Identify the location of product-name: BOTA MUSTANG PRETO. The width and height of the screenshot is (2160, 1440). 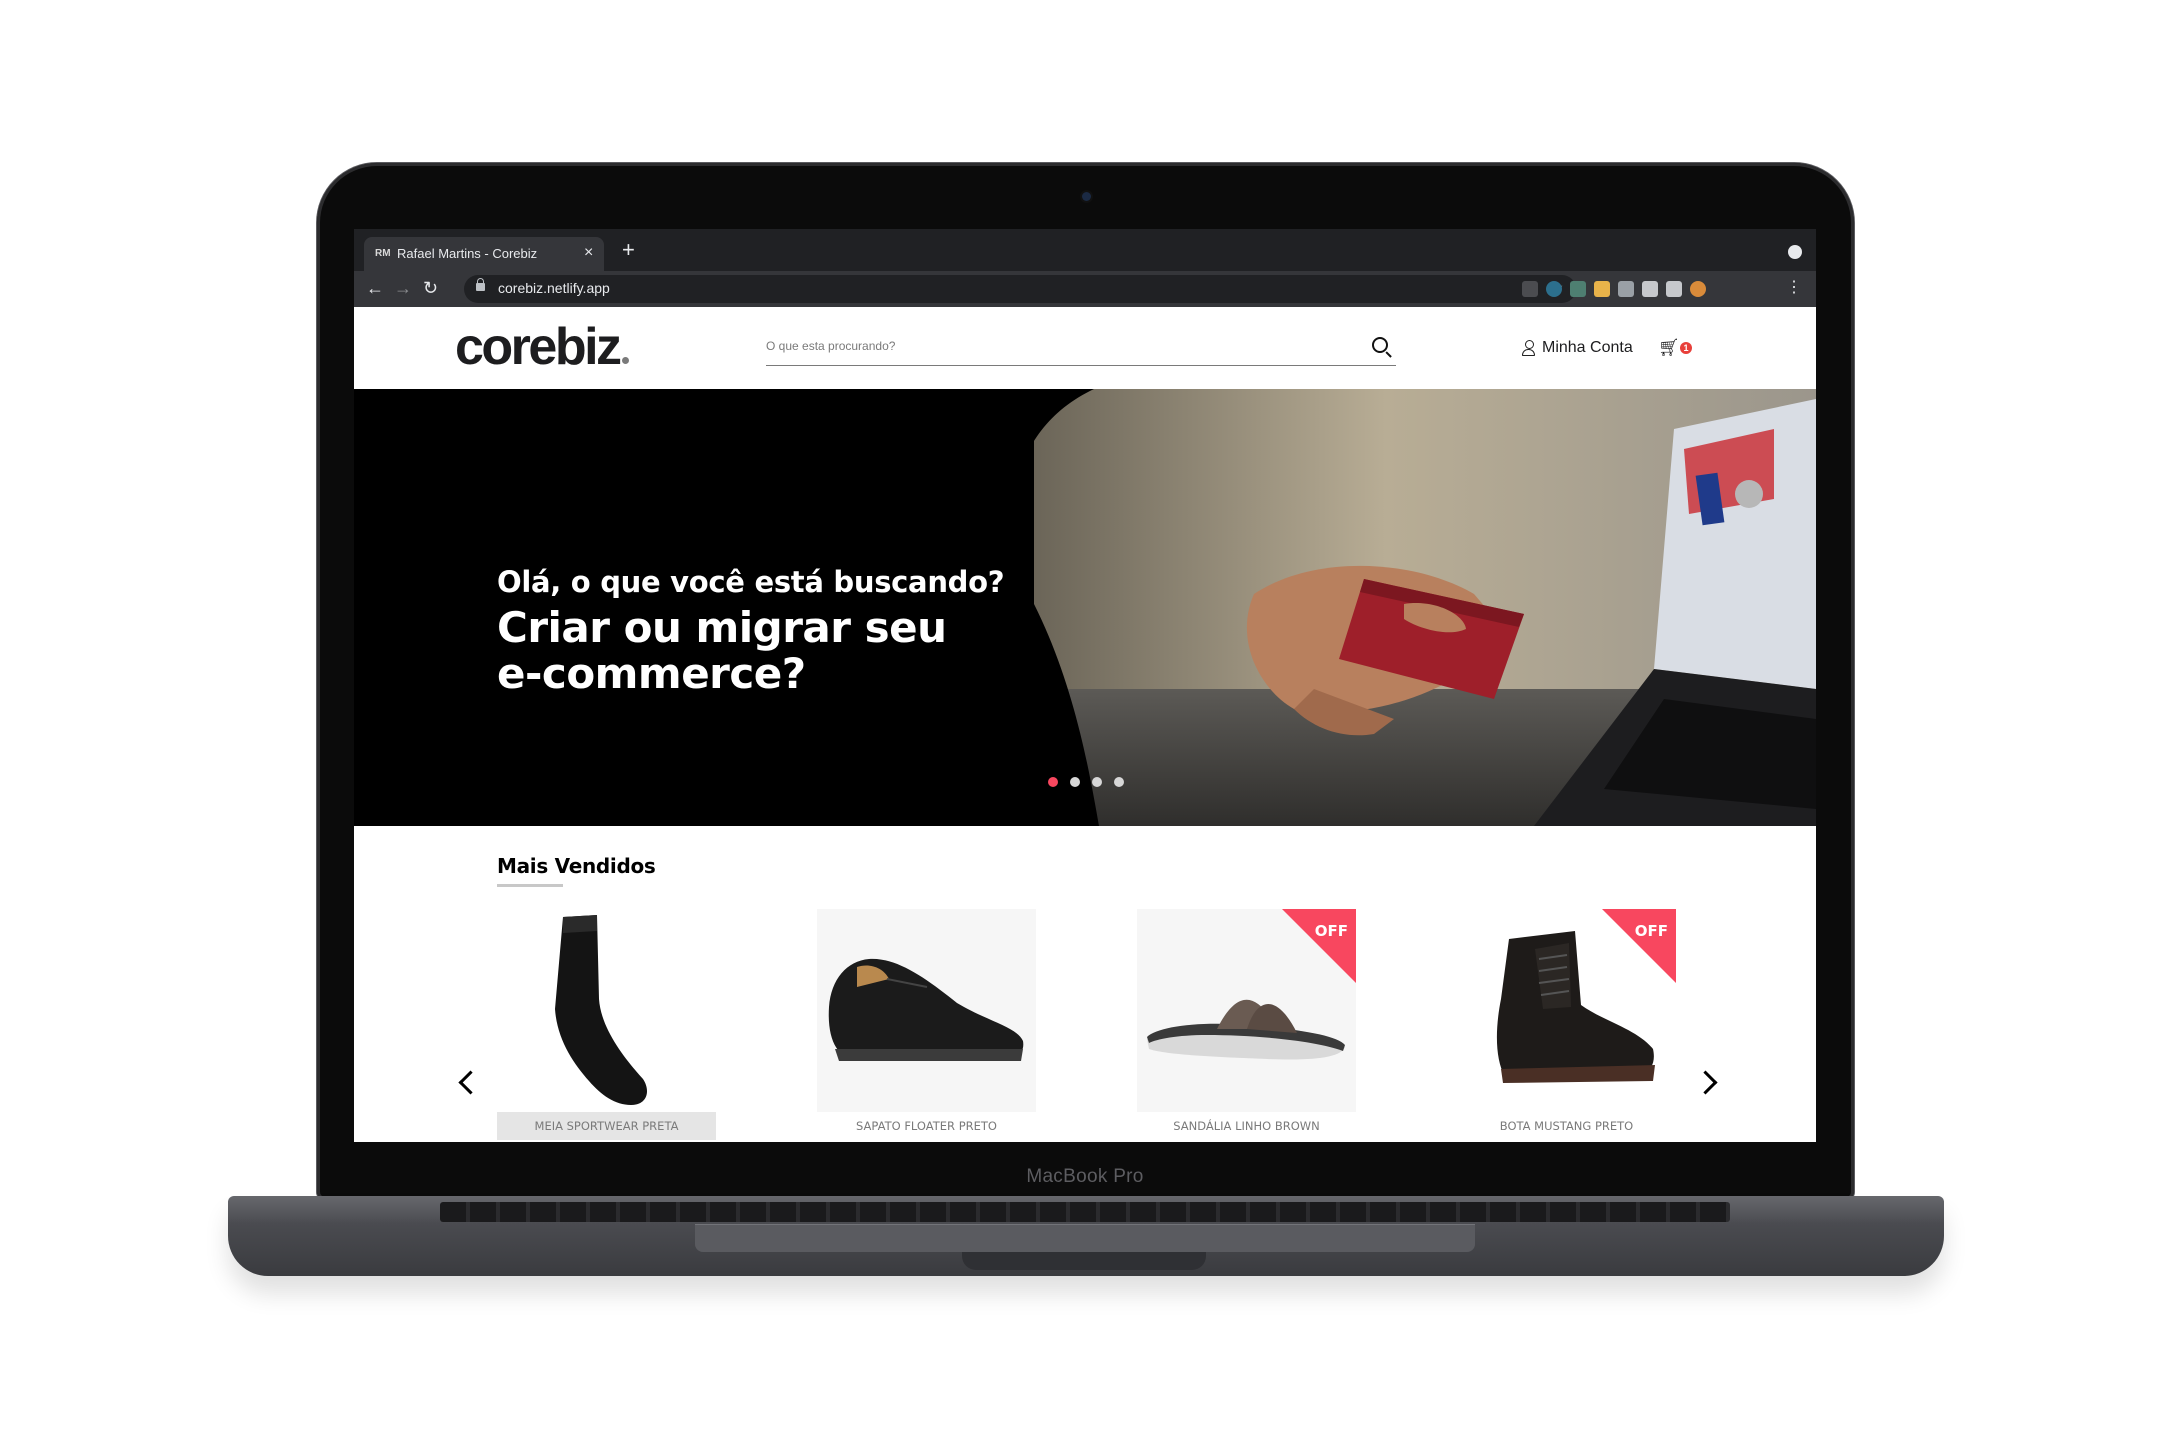
(1566, 1126).